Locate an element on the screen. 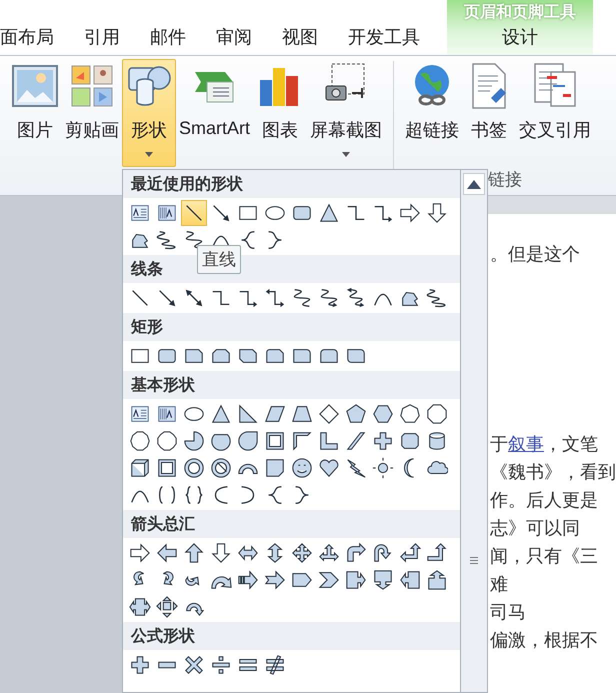  ribbon-button: 剪贴画 is located at coordinates (92, 113).